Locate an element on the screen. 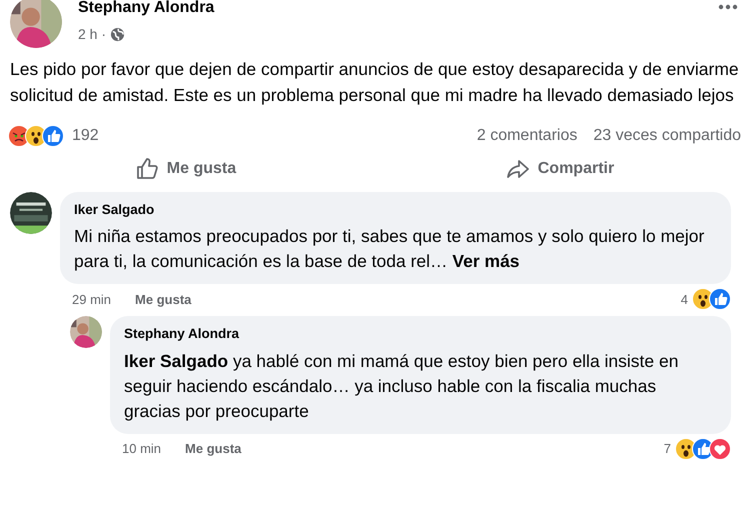 This screenshot has width=749, height=525. reaction-count: 192 is located at coordinates (85, 136).